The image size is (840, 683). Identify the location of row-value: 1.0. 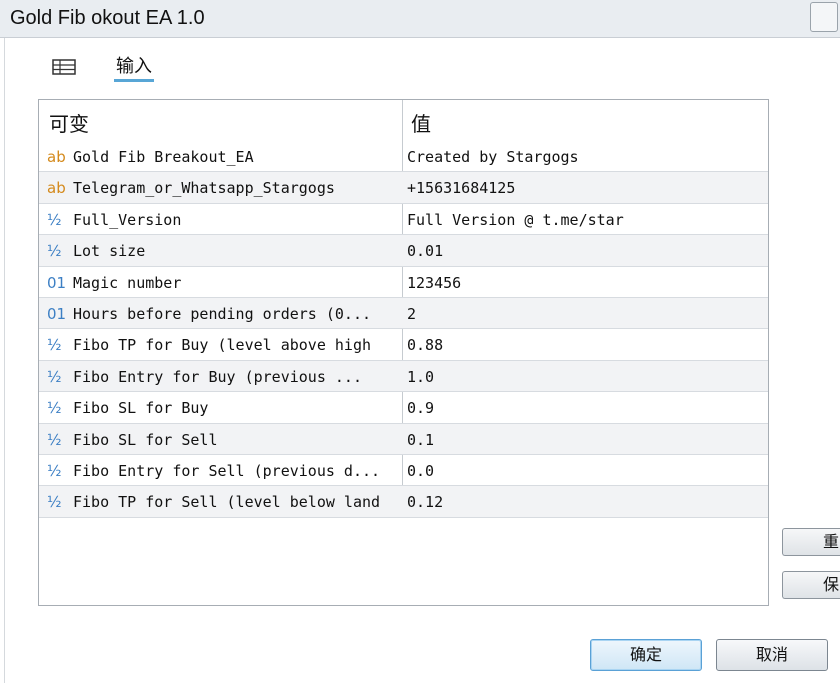
(585, 378).